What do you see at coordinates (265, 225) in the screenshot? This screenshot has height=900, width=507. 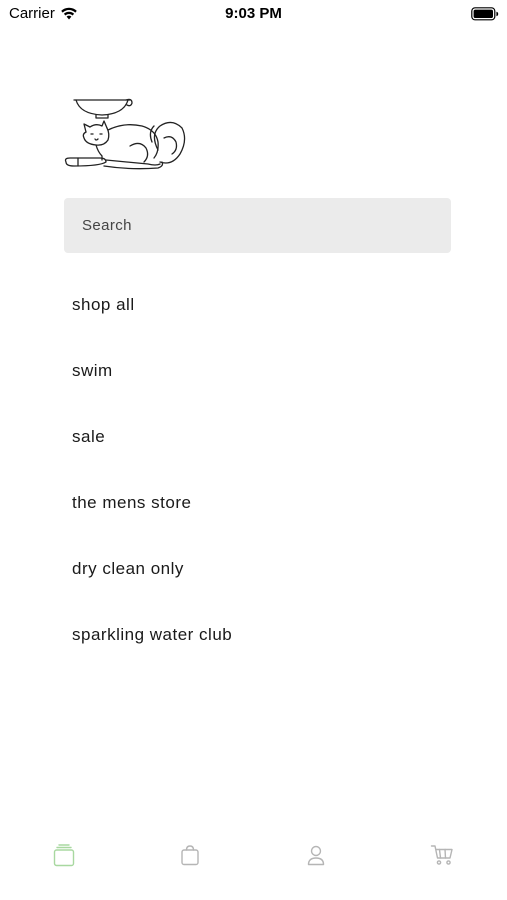 I see `search-input` at bounding box center [265, 225].